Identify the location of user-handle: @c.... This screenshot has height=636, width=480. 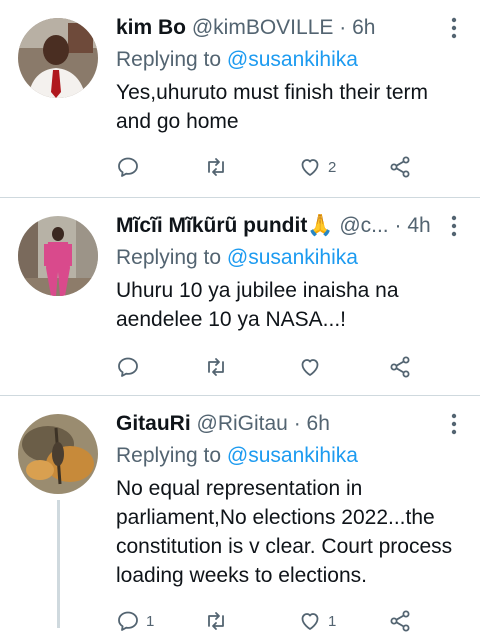
(363, 225).